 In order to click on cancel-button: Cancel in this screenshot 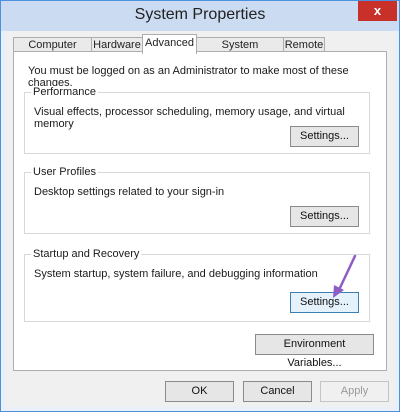, I will do `click(277, 391)`.